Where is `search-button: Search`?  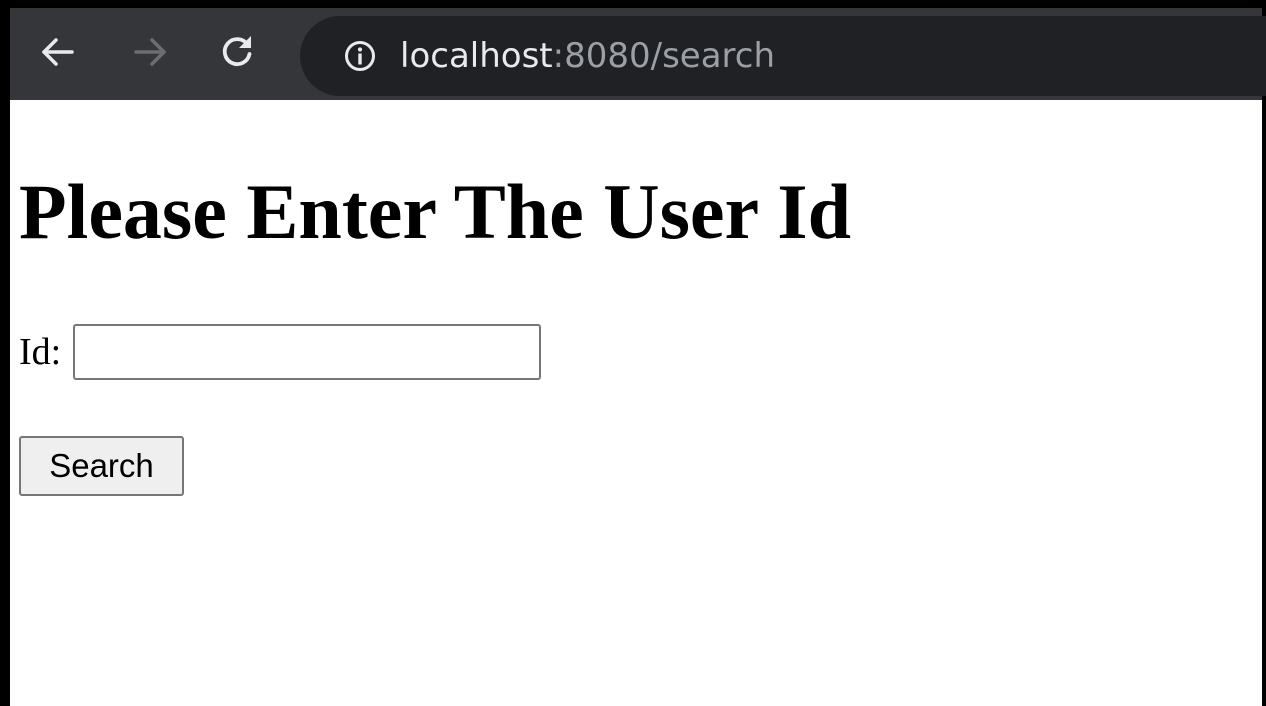 search-button: Search is located at coordinates (101, 466).